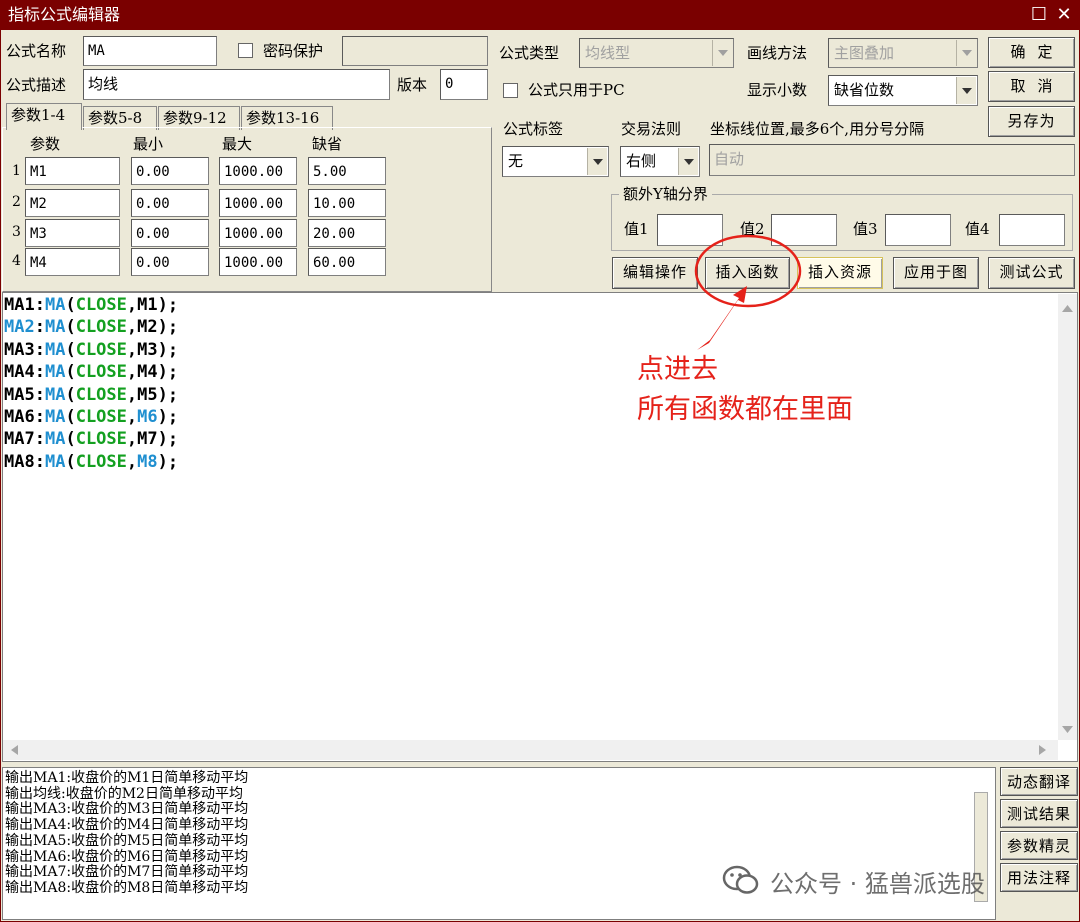  What do you see at coordinates (19, 372) in the screenshot?
I see `code-token: MA4` at bounding box center [19, 372].